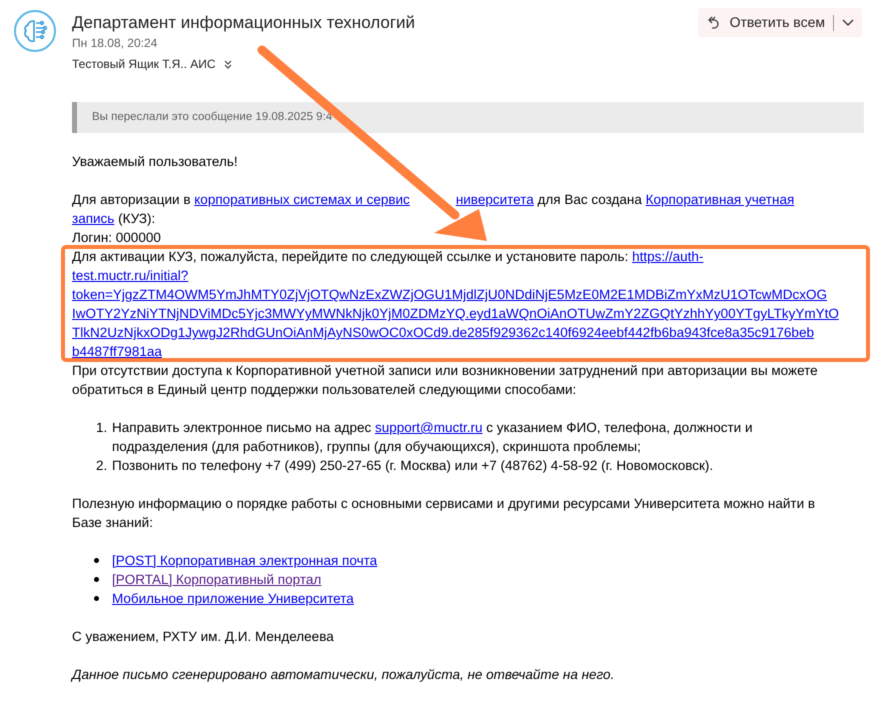 The image size is (882, 703). I want to click on link: support@muctr.ru, so click(428, 427).